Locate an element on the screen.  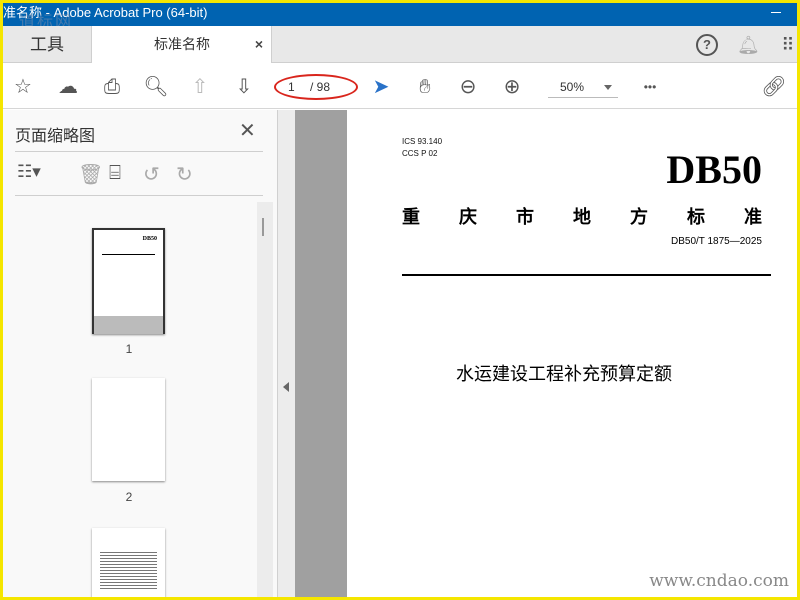
apps-grid-icon: ⠿ is located at coordinates (787, 45).